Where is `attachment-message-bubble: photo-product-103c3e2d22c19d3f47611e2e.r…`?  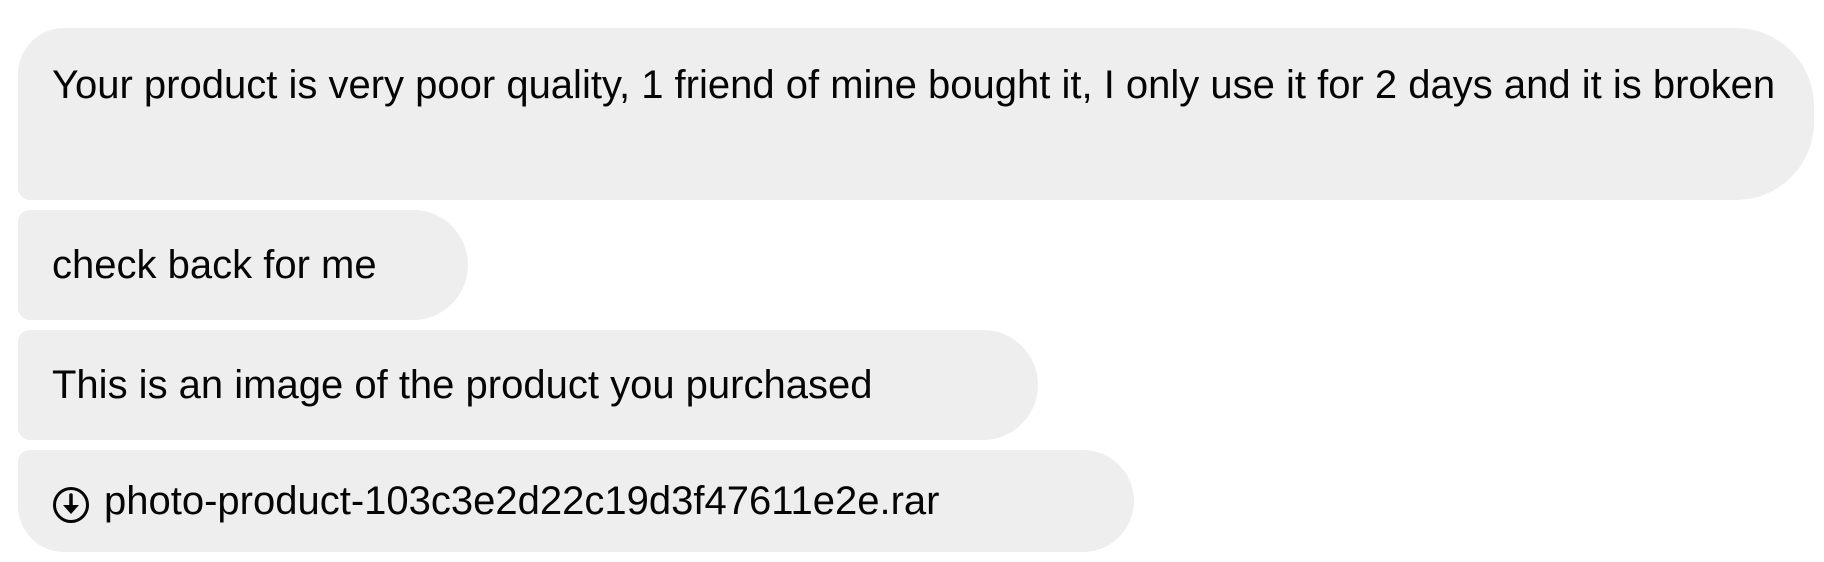 attachment-message-bubble: photo-product-103c3e2d22c19d3f47611e2e.r… is located at coordinates (576, 501).